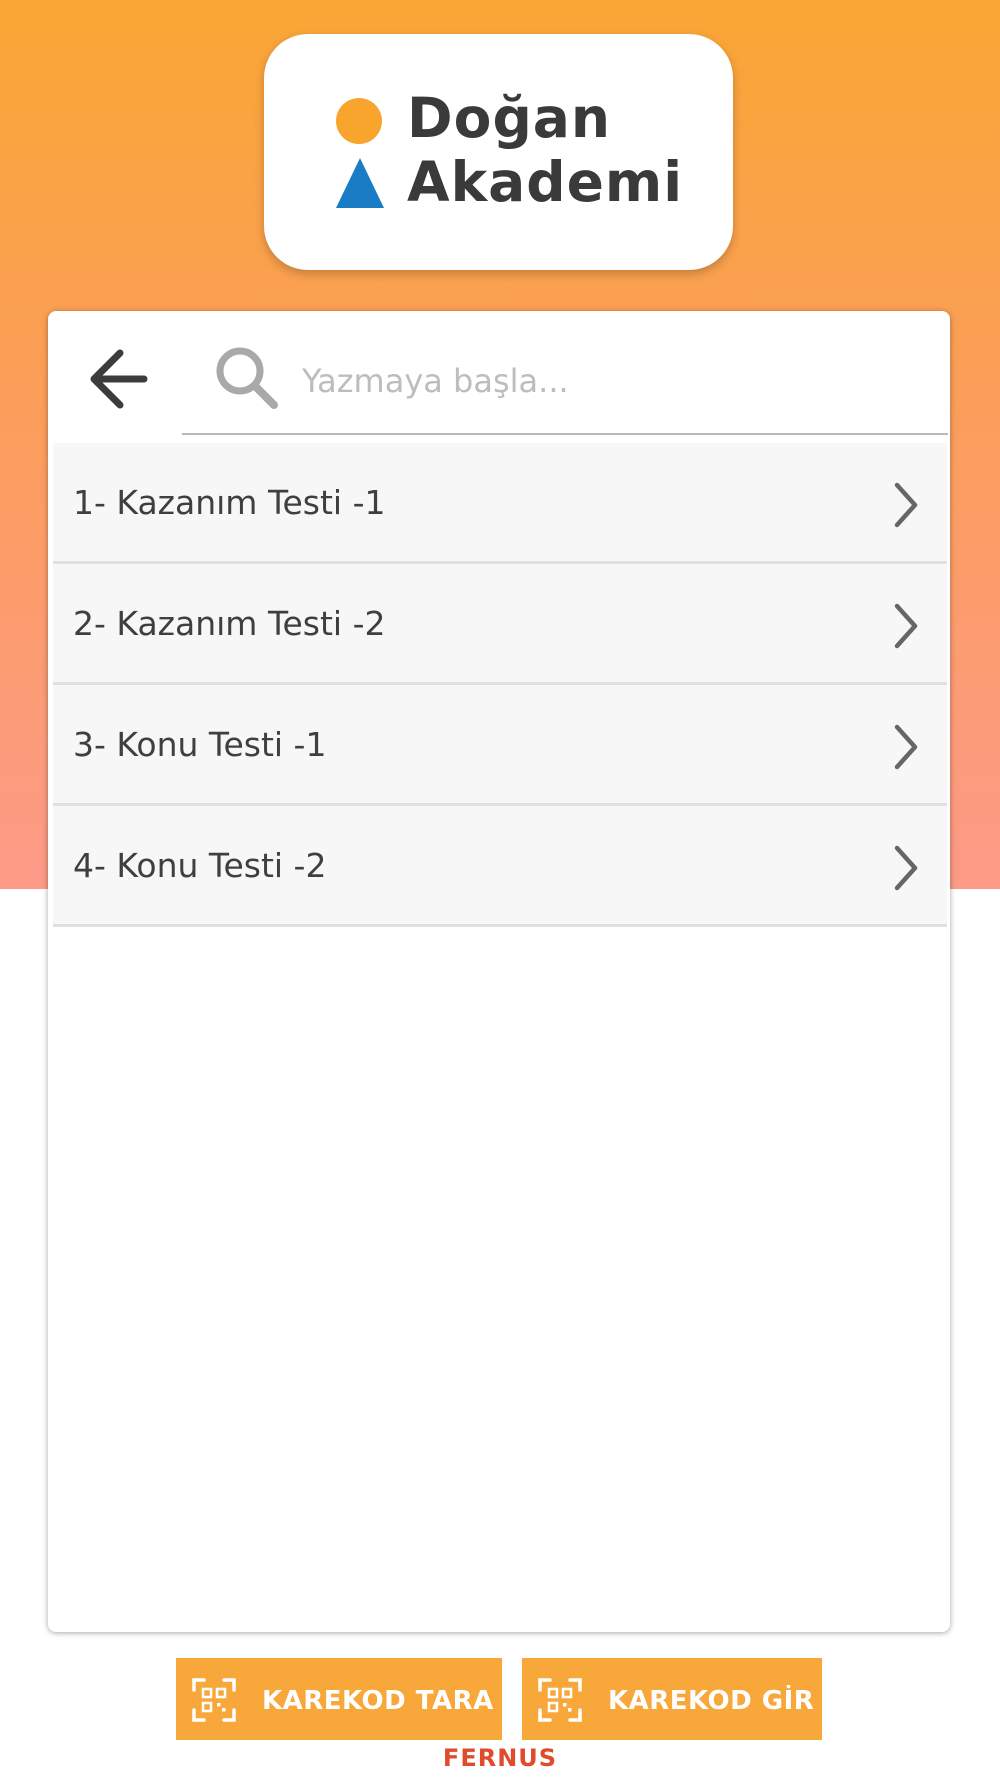  I want to click on list-item-label: 3- Konu Testi -1, so click(200, 744).